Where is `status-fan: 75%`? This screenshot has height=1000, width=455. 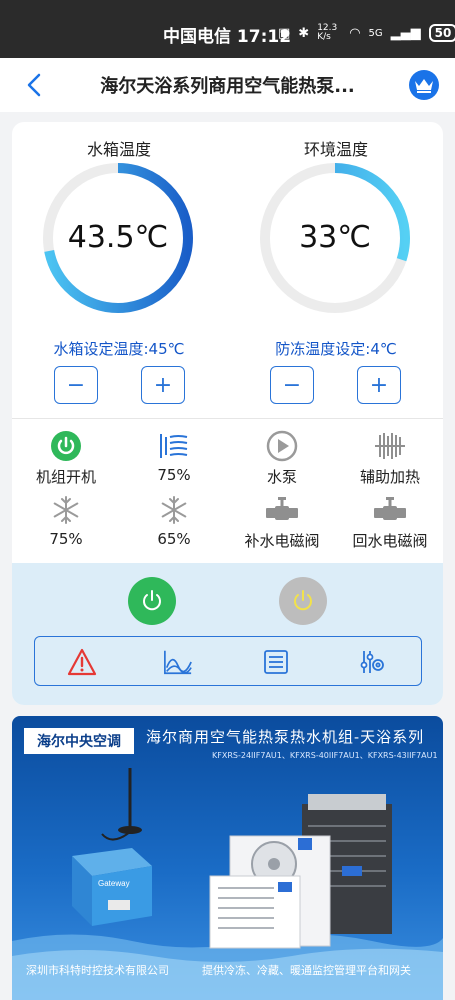 status-fan: 75% is located at coordinates (174, 457).